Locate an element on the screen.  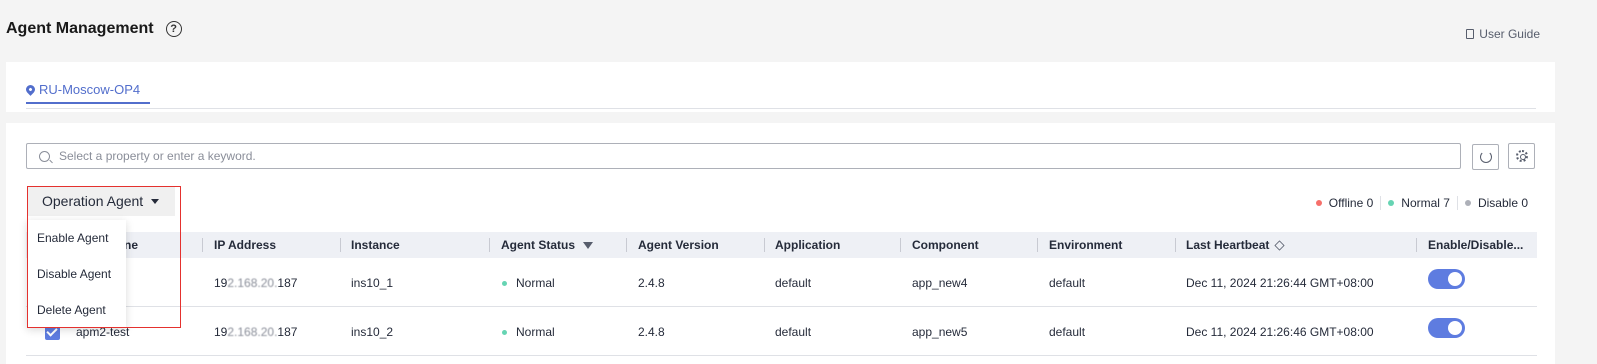
settings-button is located at coordinates (1521, 156).